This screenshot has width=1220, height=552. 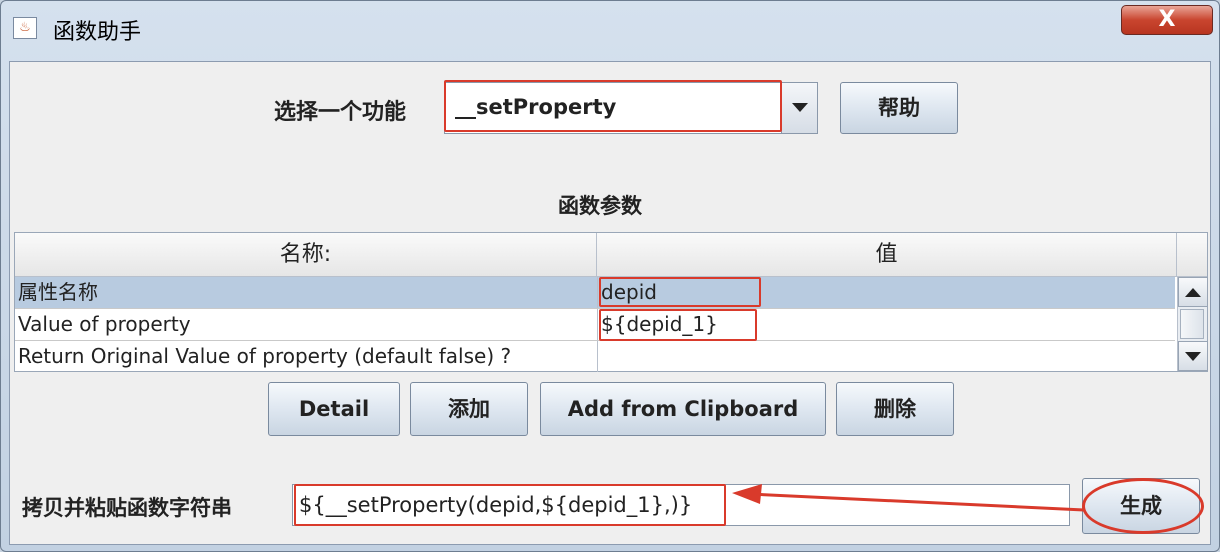 What do you see at coordinates (1167, 20) in the screenshot?
I see `close-button: X` at bounding box center [1167, 20].